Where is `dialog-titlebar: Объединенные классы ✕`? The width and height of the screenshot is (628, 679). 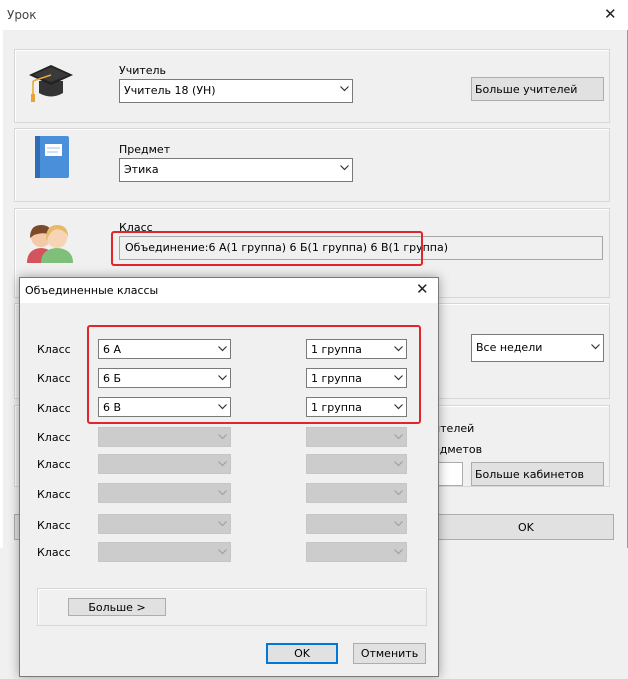 dialog-titlebar: Объединенные классы ✕ is located at coordinates (229, 290).